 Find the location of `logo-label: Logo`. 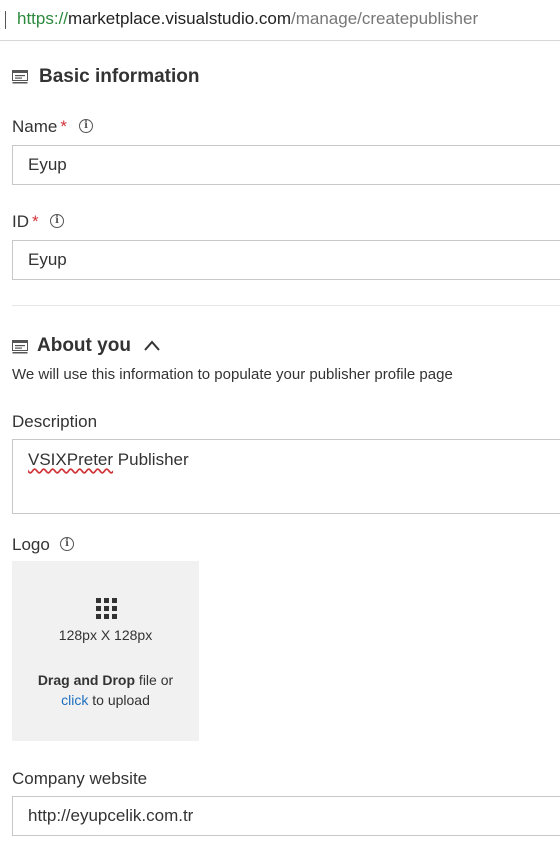

logo-label: Logo is located at coordinates (31, 544).